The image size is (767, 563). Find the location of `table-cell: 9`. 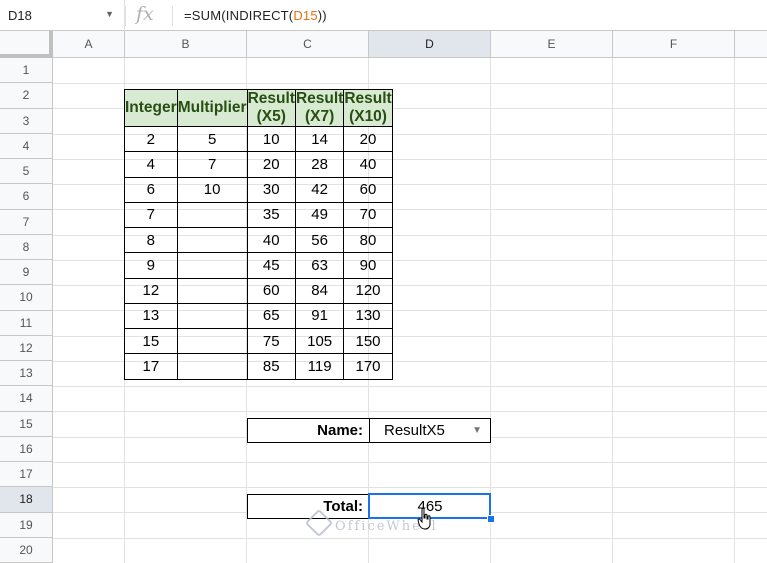

table-cell: 9 is located at coordinates (151, 265).